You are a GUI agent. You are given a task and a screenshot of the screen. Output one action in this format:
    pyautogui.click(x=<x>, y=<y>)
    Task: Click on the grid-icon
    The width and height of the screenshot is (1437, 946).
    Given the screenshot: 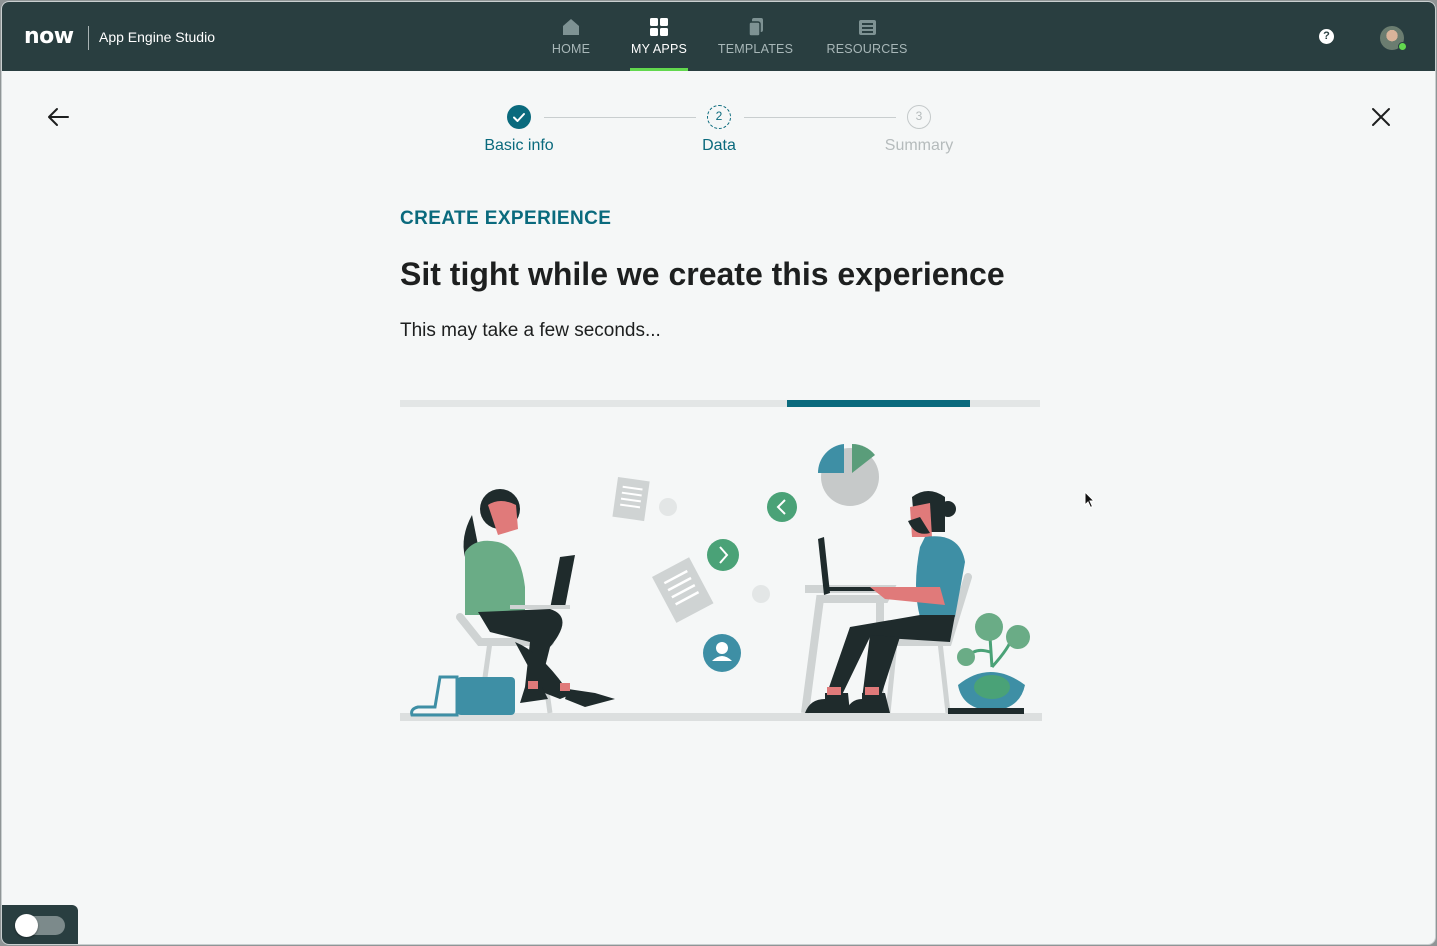 What is the action you would take?
    pyautogui.click(x=659, y=27)
    